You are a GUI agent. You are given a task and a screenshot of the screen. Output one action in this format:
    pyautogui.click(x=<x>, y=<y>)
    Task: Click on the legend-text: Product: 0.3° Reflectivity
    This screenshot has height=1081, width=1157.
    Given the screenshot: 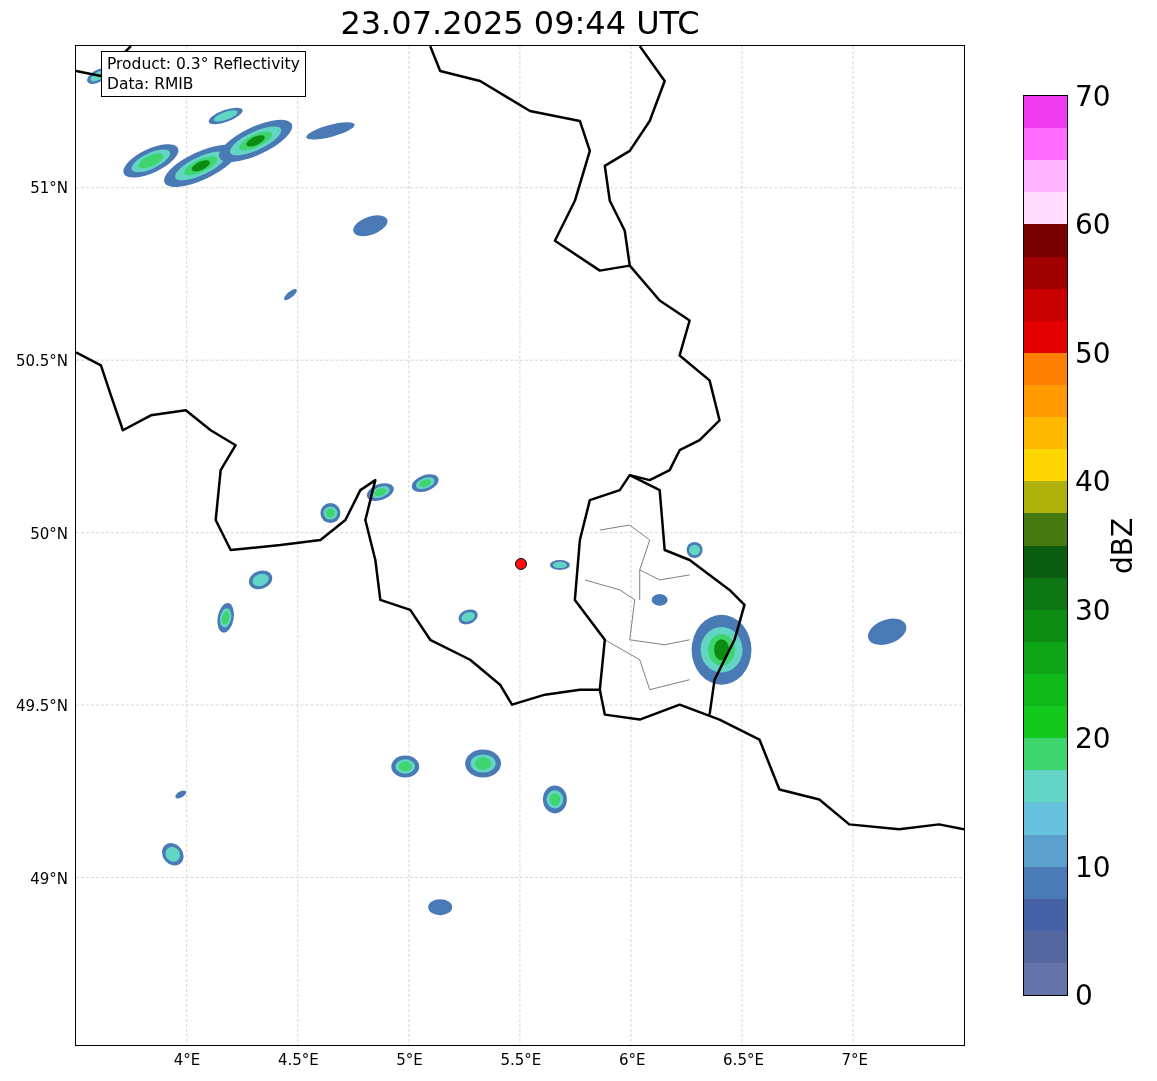 What is the action you would take?
    pyautogui.click(x=203, y=64)
    